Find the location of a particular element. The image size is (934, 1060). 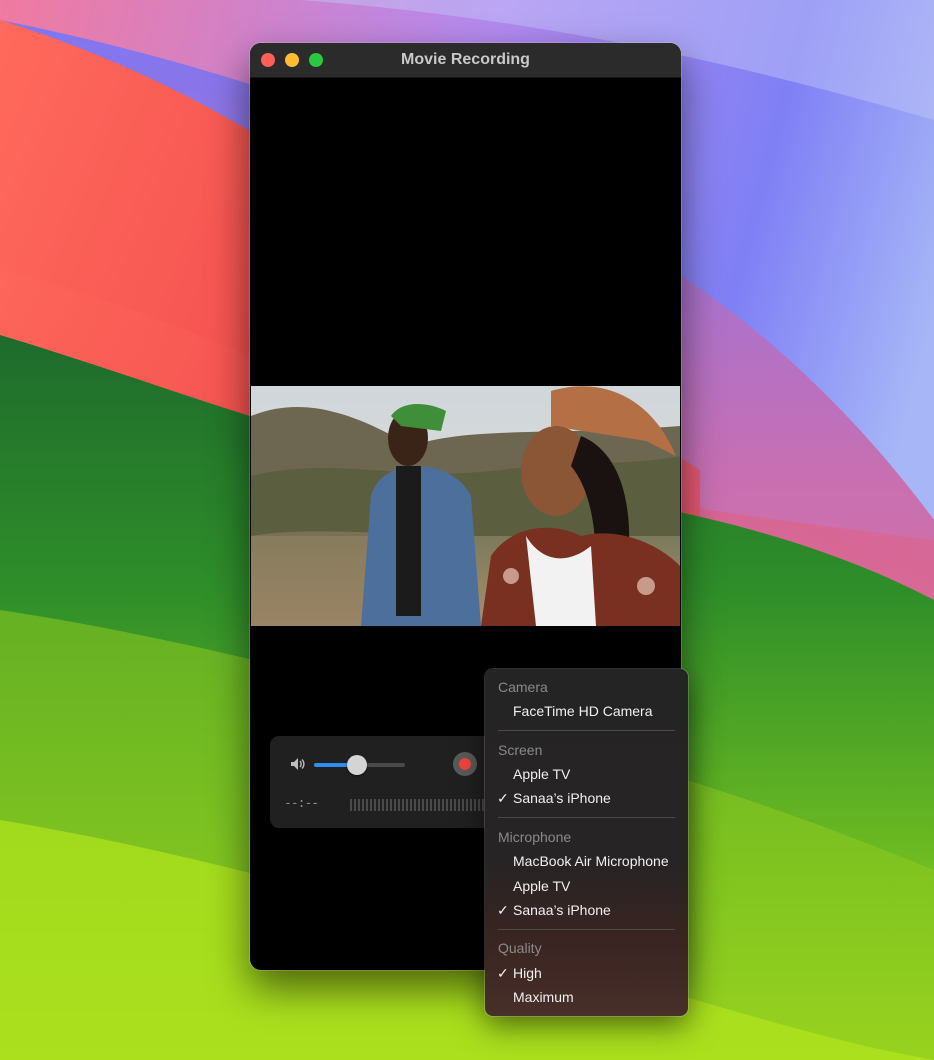

menu-item-microphone-sanaas-iphone: ✓ Sanaa’s iPhone is located at coordinates (586, 910).